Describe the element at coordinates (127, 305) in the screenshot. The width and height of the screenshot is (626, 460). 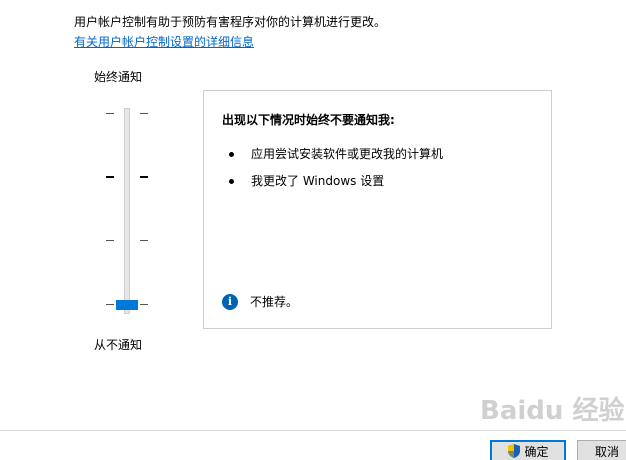
I see `slider-thumb` at that location.